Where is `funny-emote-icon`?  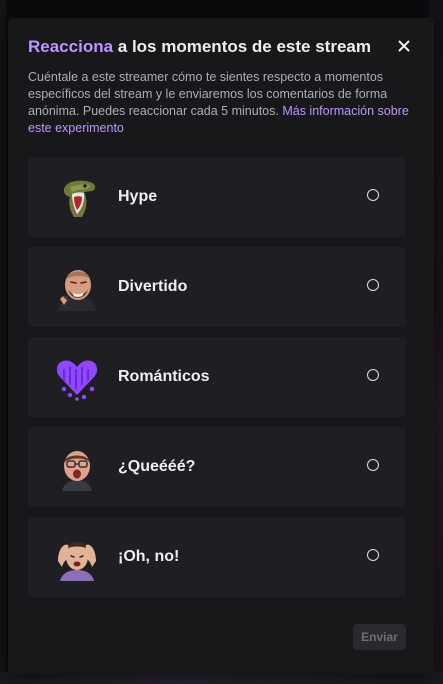 funny-emote-icon is located at coordinates (77, 290).